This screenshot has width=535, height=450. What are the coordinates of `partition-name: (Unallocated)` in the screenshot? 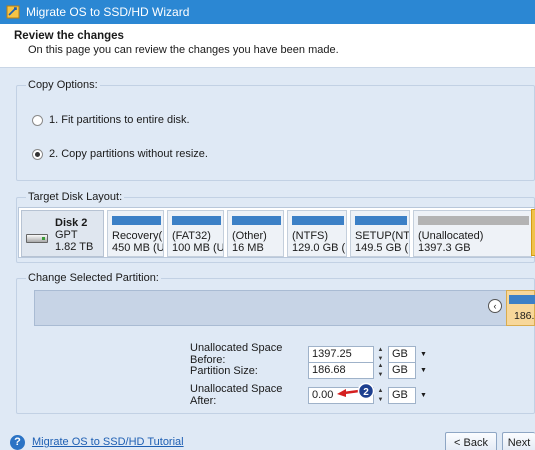 It's located at (451, 236).